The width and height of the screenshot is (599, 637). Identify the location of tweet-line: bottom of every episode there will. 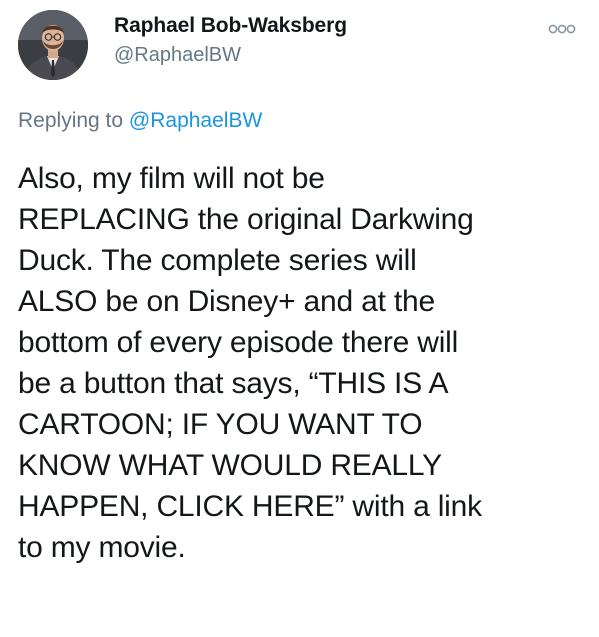
(238, 342).